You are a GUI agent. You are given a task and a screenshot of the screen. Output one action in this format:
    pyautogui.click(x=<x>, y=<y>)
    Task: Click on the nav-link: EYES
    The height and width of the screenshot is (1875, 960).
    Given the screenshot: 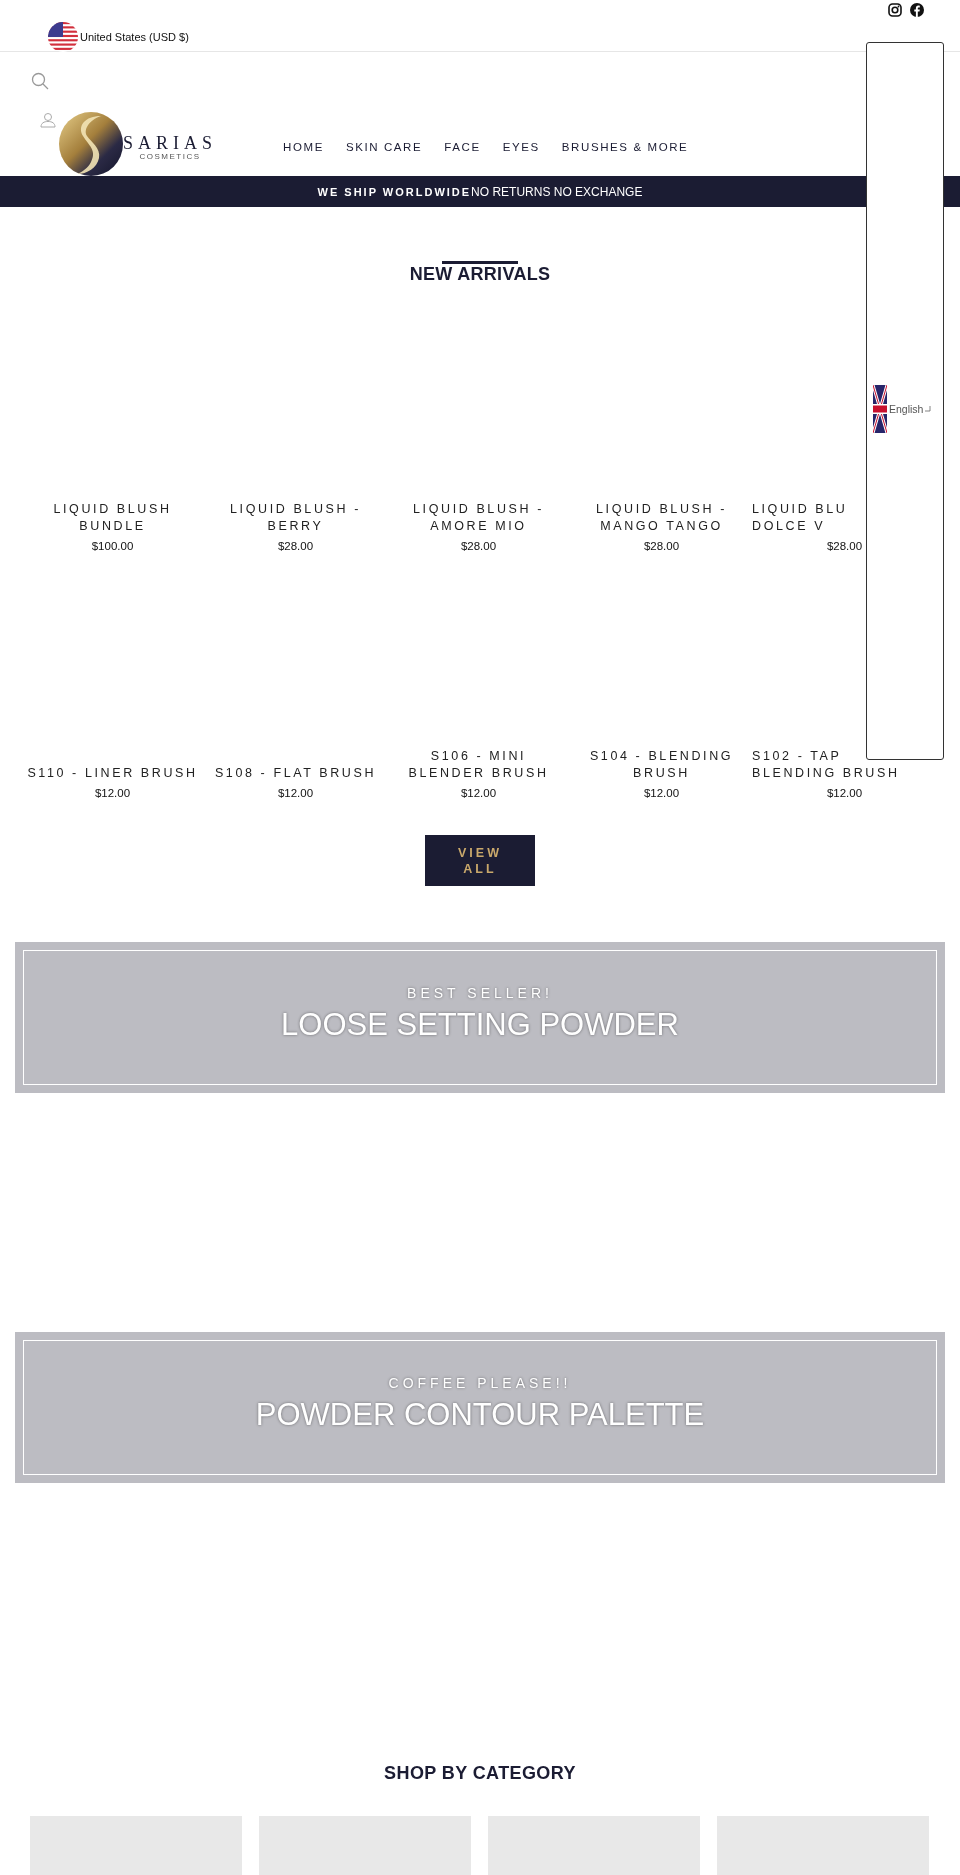 What is the action you would take?
    pyautogui.click(x=521, y=147)
    